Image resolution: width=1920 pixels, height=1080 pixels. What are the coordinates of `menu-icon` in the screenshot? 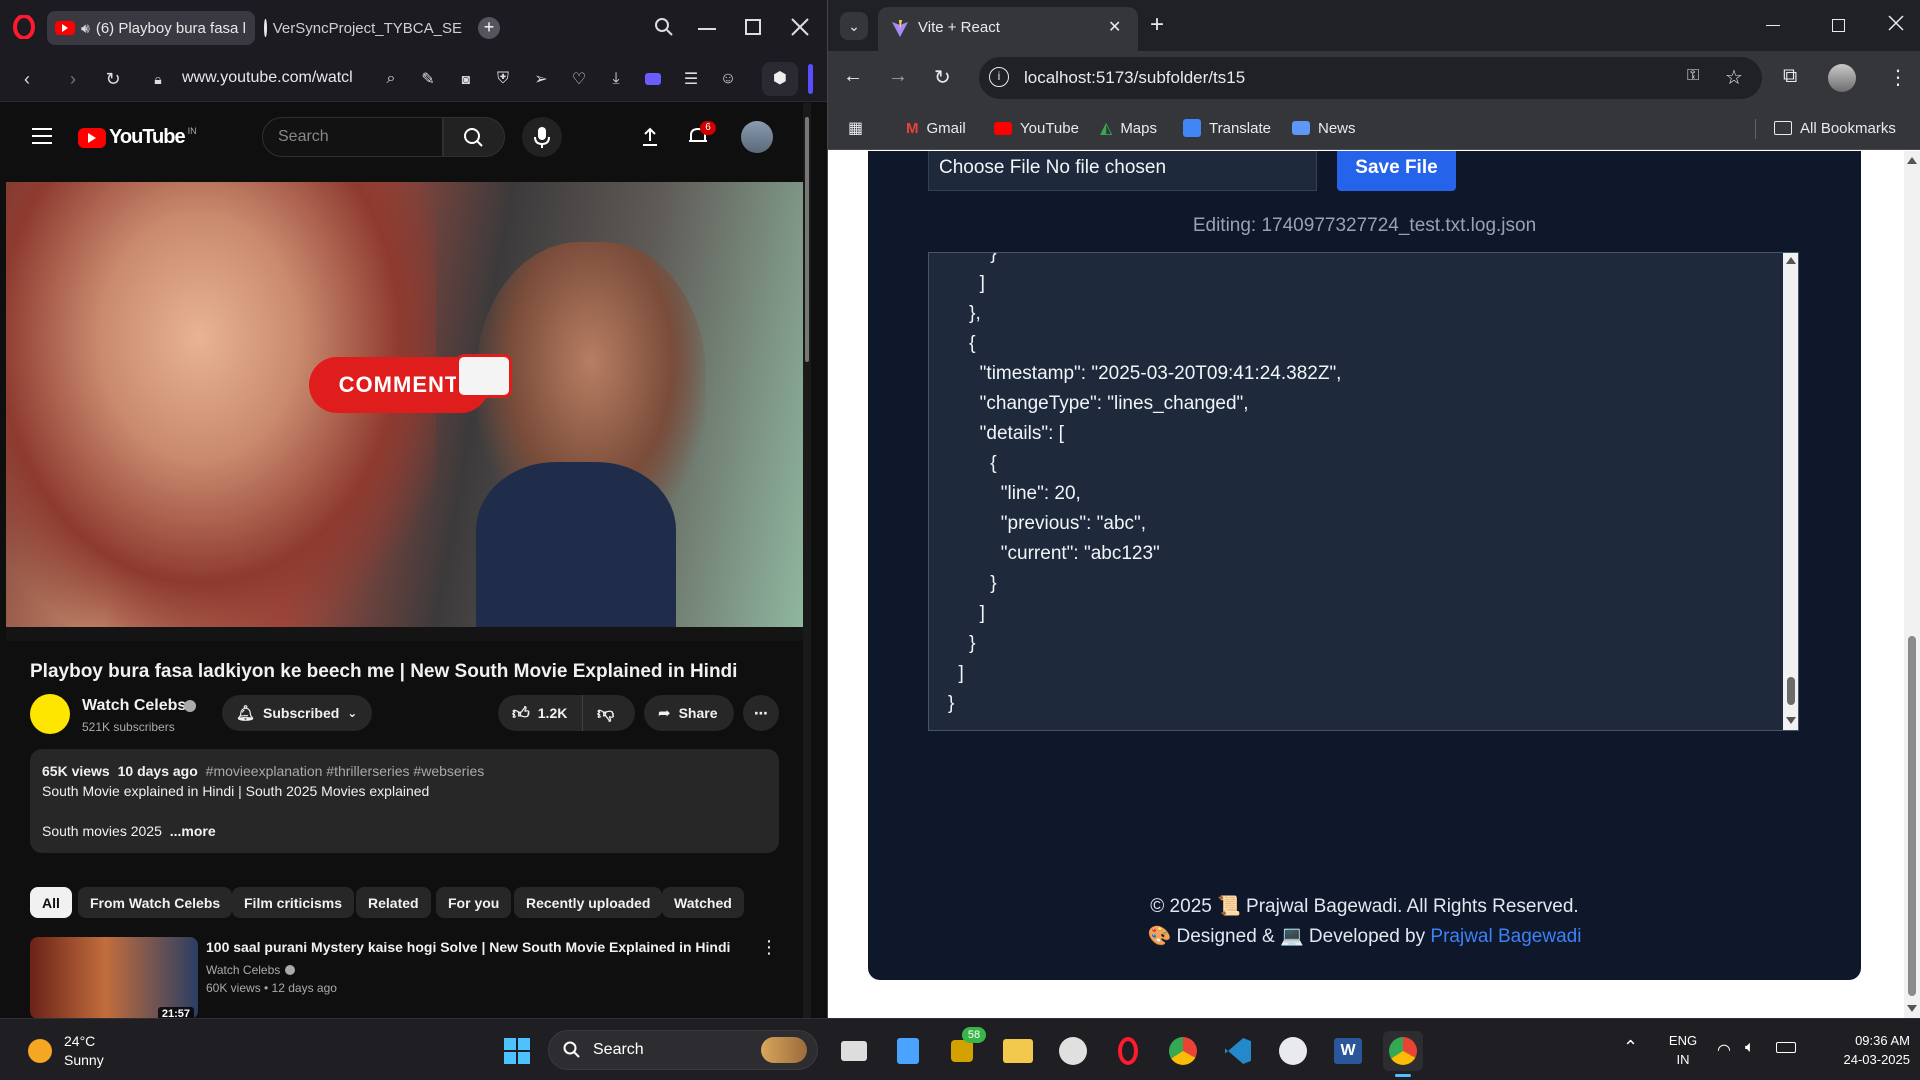 It's located at (42, 136).